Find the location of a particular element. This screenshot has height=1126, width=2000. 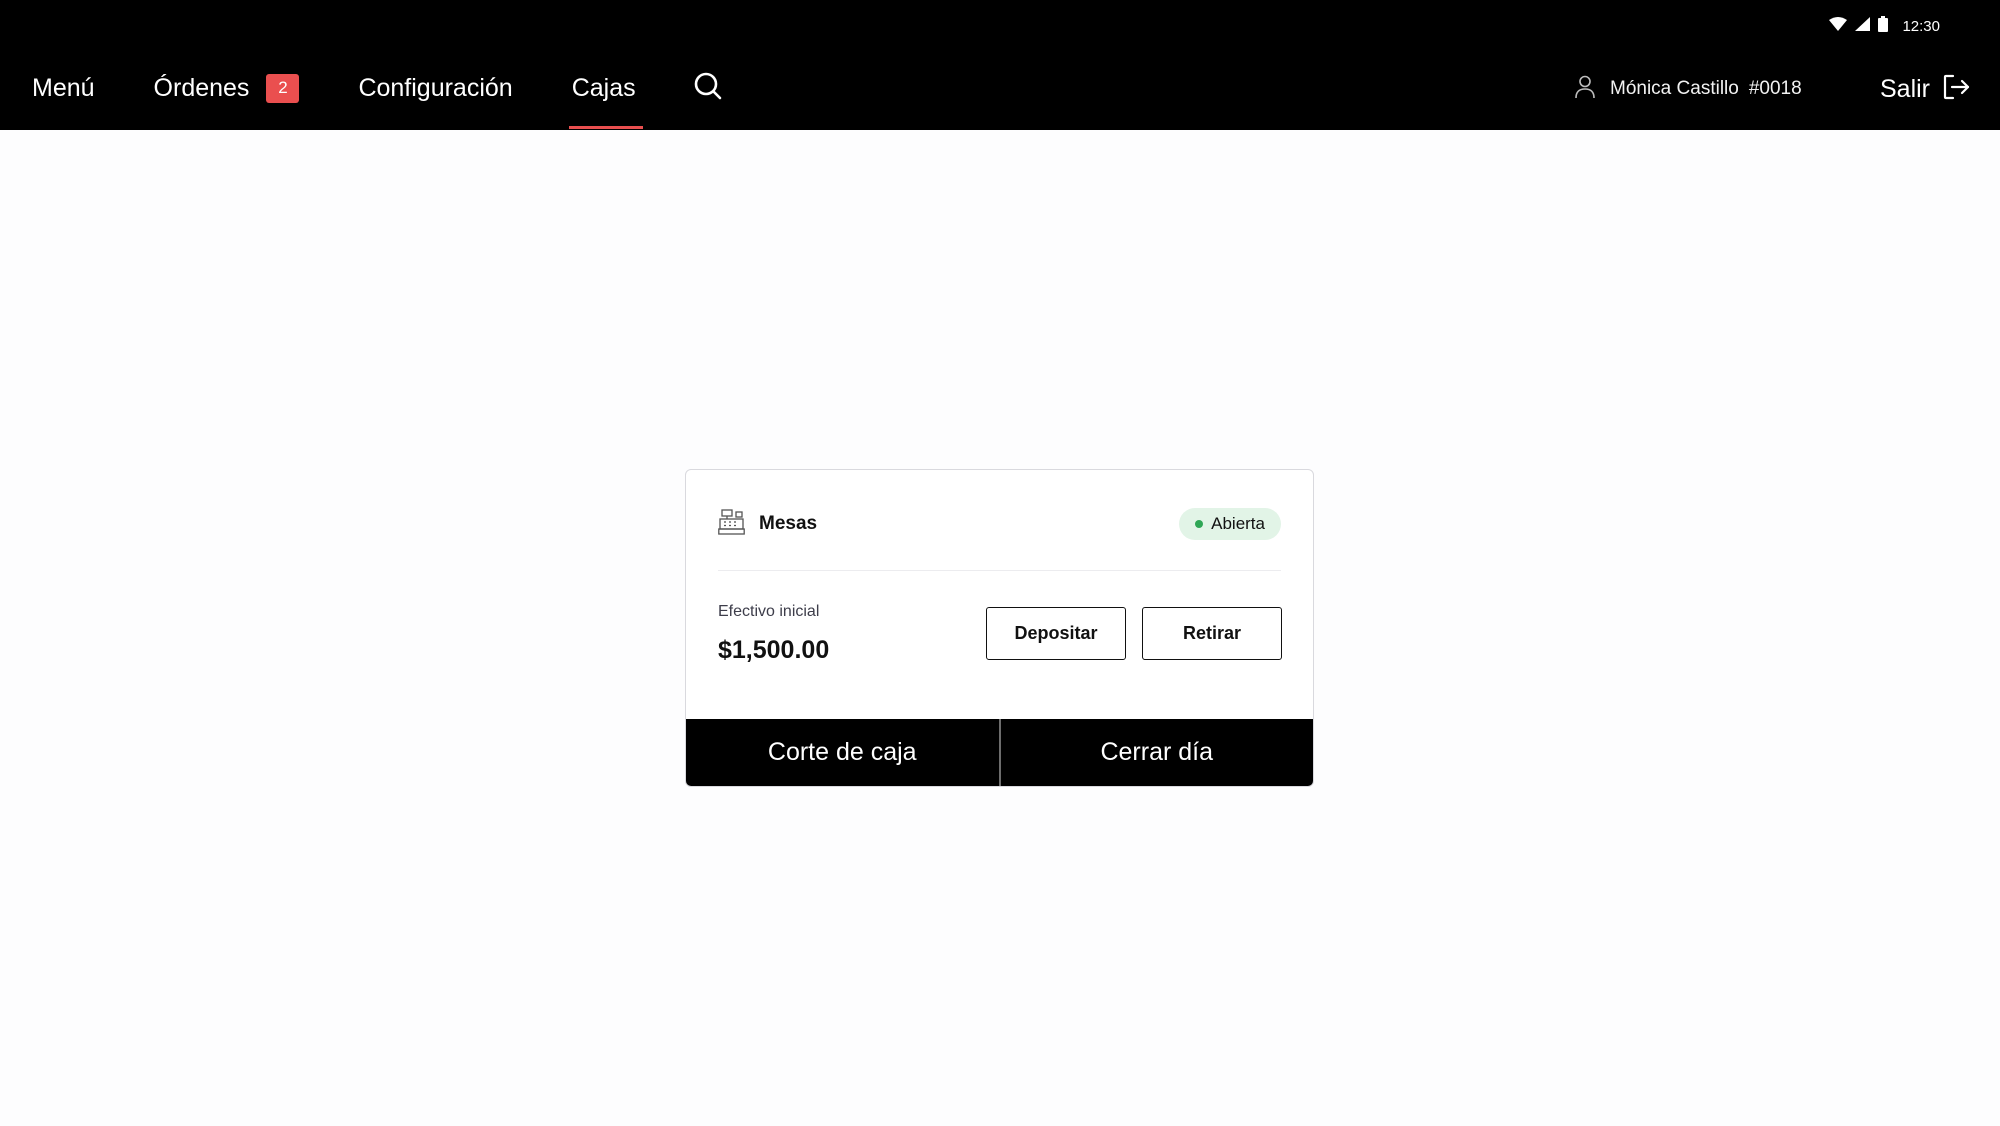

cash-cut-button: Corte de caja is located at coordinates (842, 752).